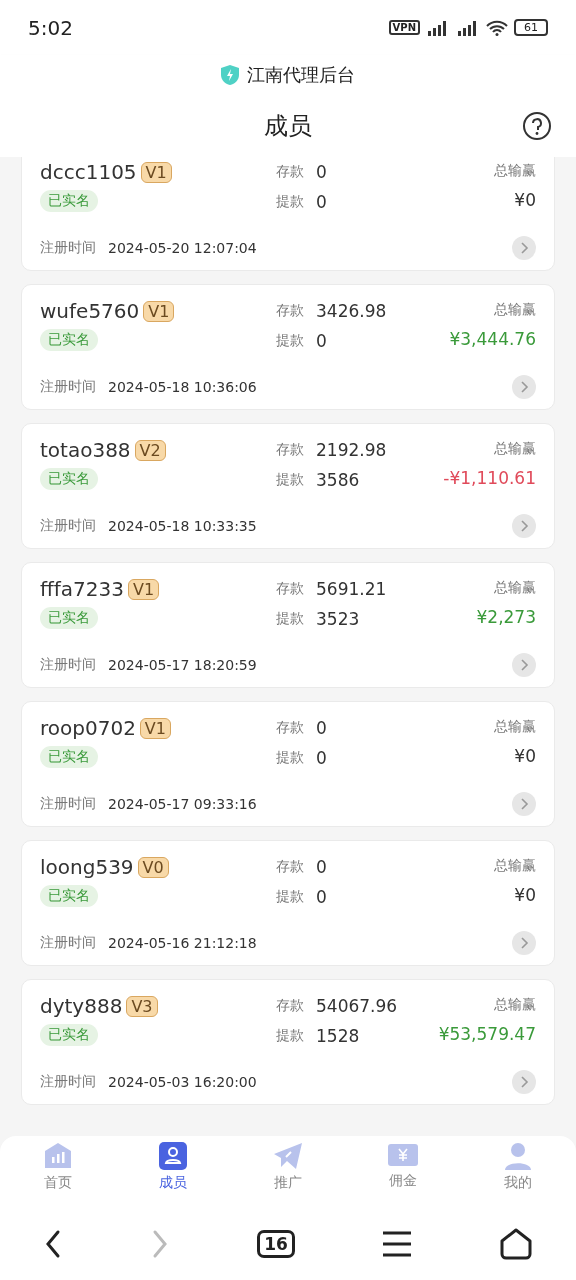 The image size is (576, 1280). I want to click on member-name: wufe5760, so click(90, 311).